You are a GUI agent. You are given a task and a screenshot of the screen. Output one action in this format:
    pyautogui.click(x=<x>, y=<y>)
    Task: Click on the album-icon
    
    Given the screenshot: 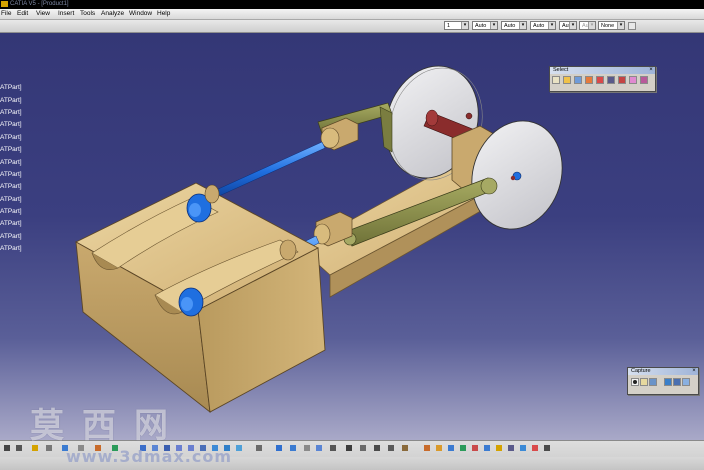 What is the action you would take?
    pyautogui.click(x=644, y=382)
    